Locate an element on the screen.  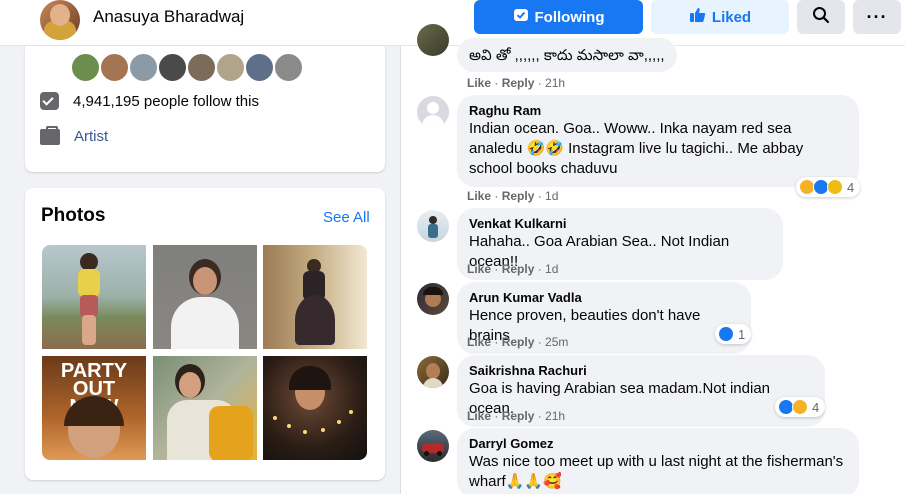
commenter-name: Raghu Ram is located at coordinates (658, 111).